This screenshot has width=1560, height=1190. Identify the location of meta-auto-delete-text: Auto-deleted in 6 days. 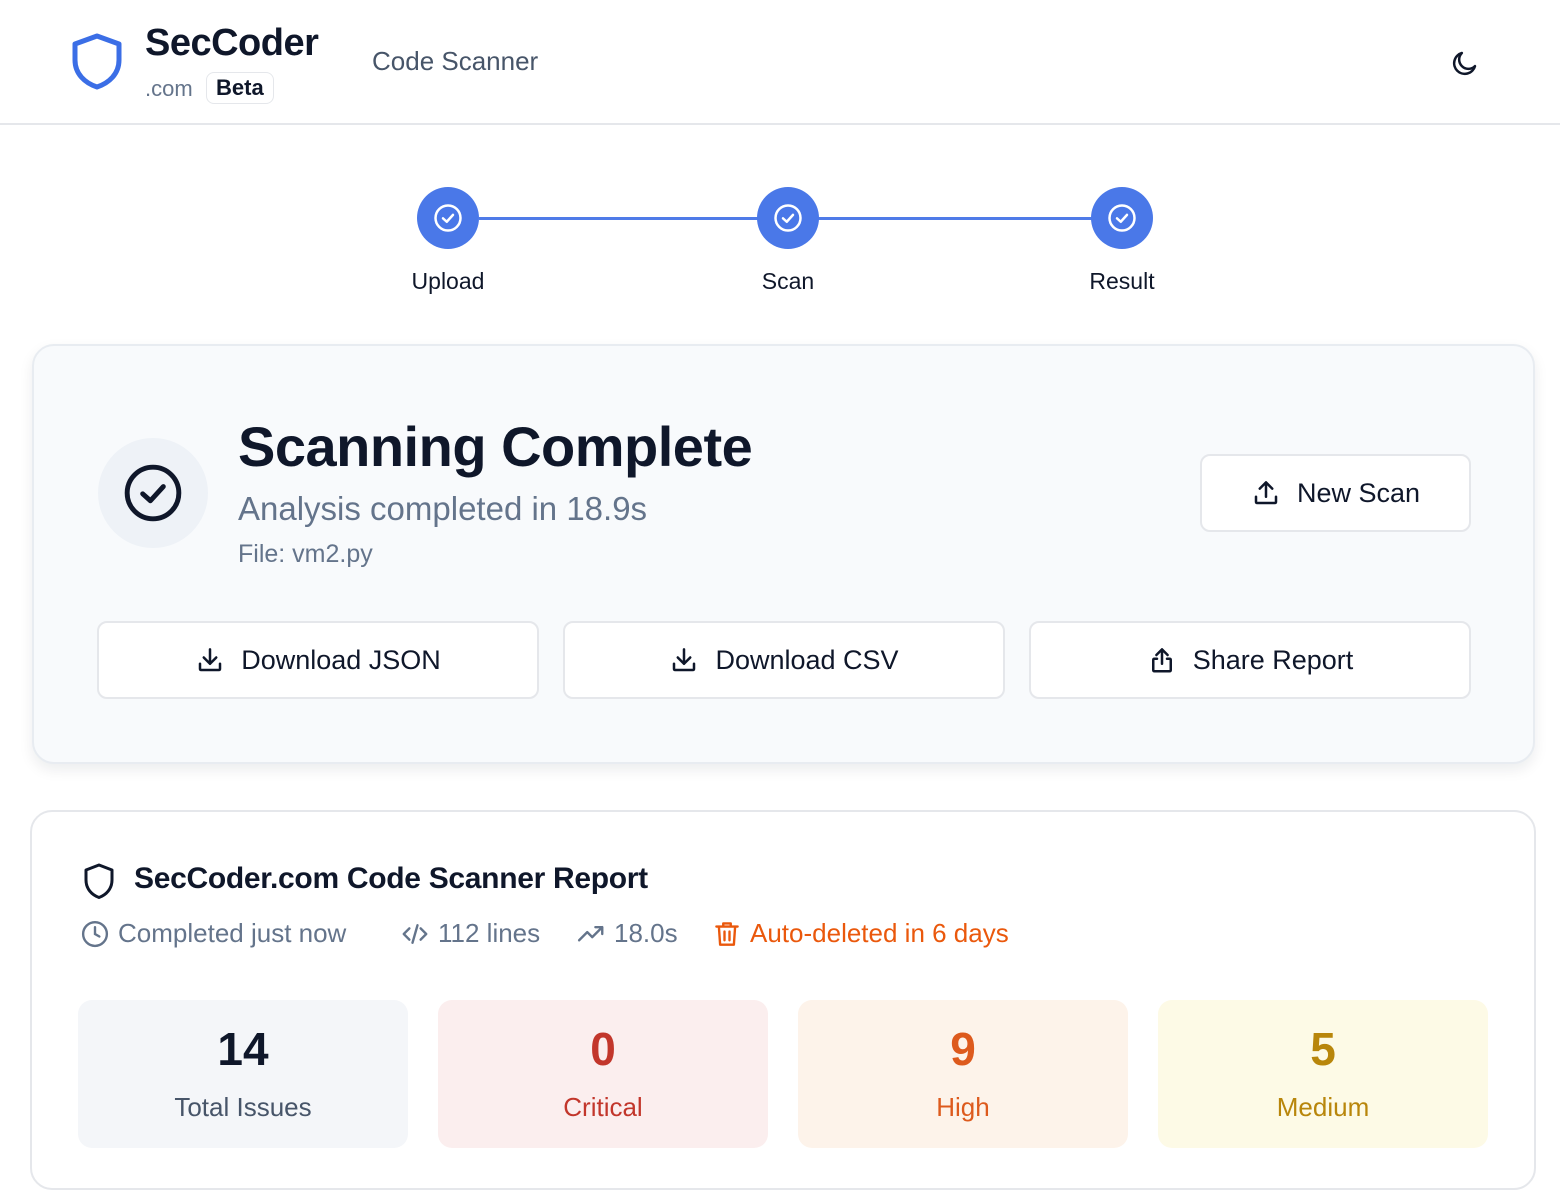
(879, 933).